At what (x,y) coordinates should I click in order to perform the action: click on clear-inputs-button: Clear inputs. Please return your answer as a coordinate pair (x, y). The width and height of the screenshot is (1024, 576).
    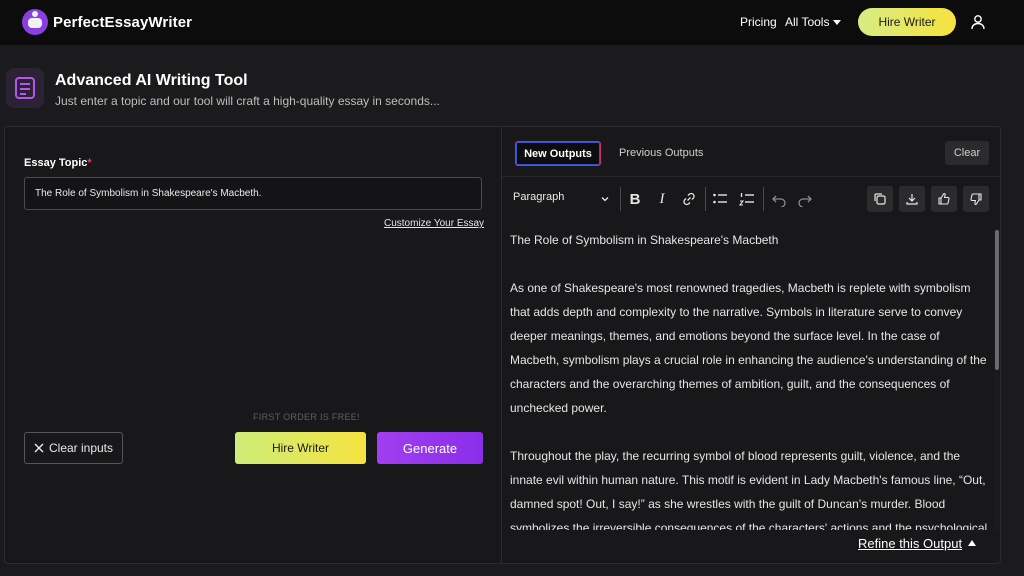
    Looking at the image, I should click on (73, 448).